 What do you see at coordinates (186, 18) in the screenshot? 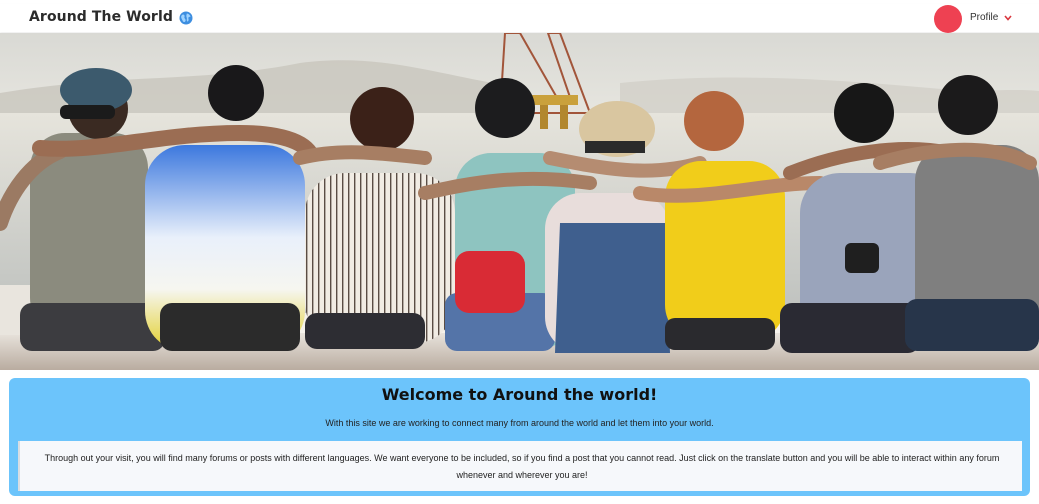
I see `globe-icon` at bounding box center [186, 18].